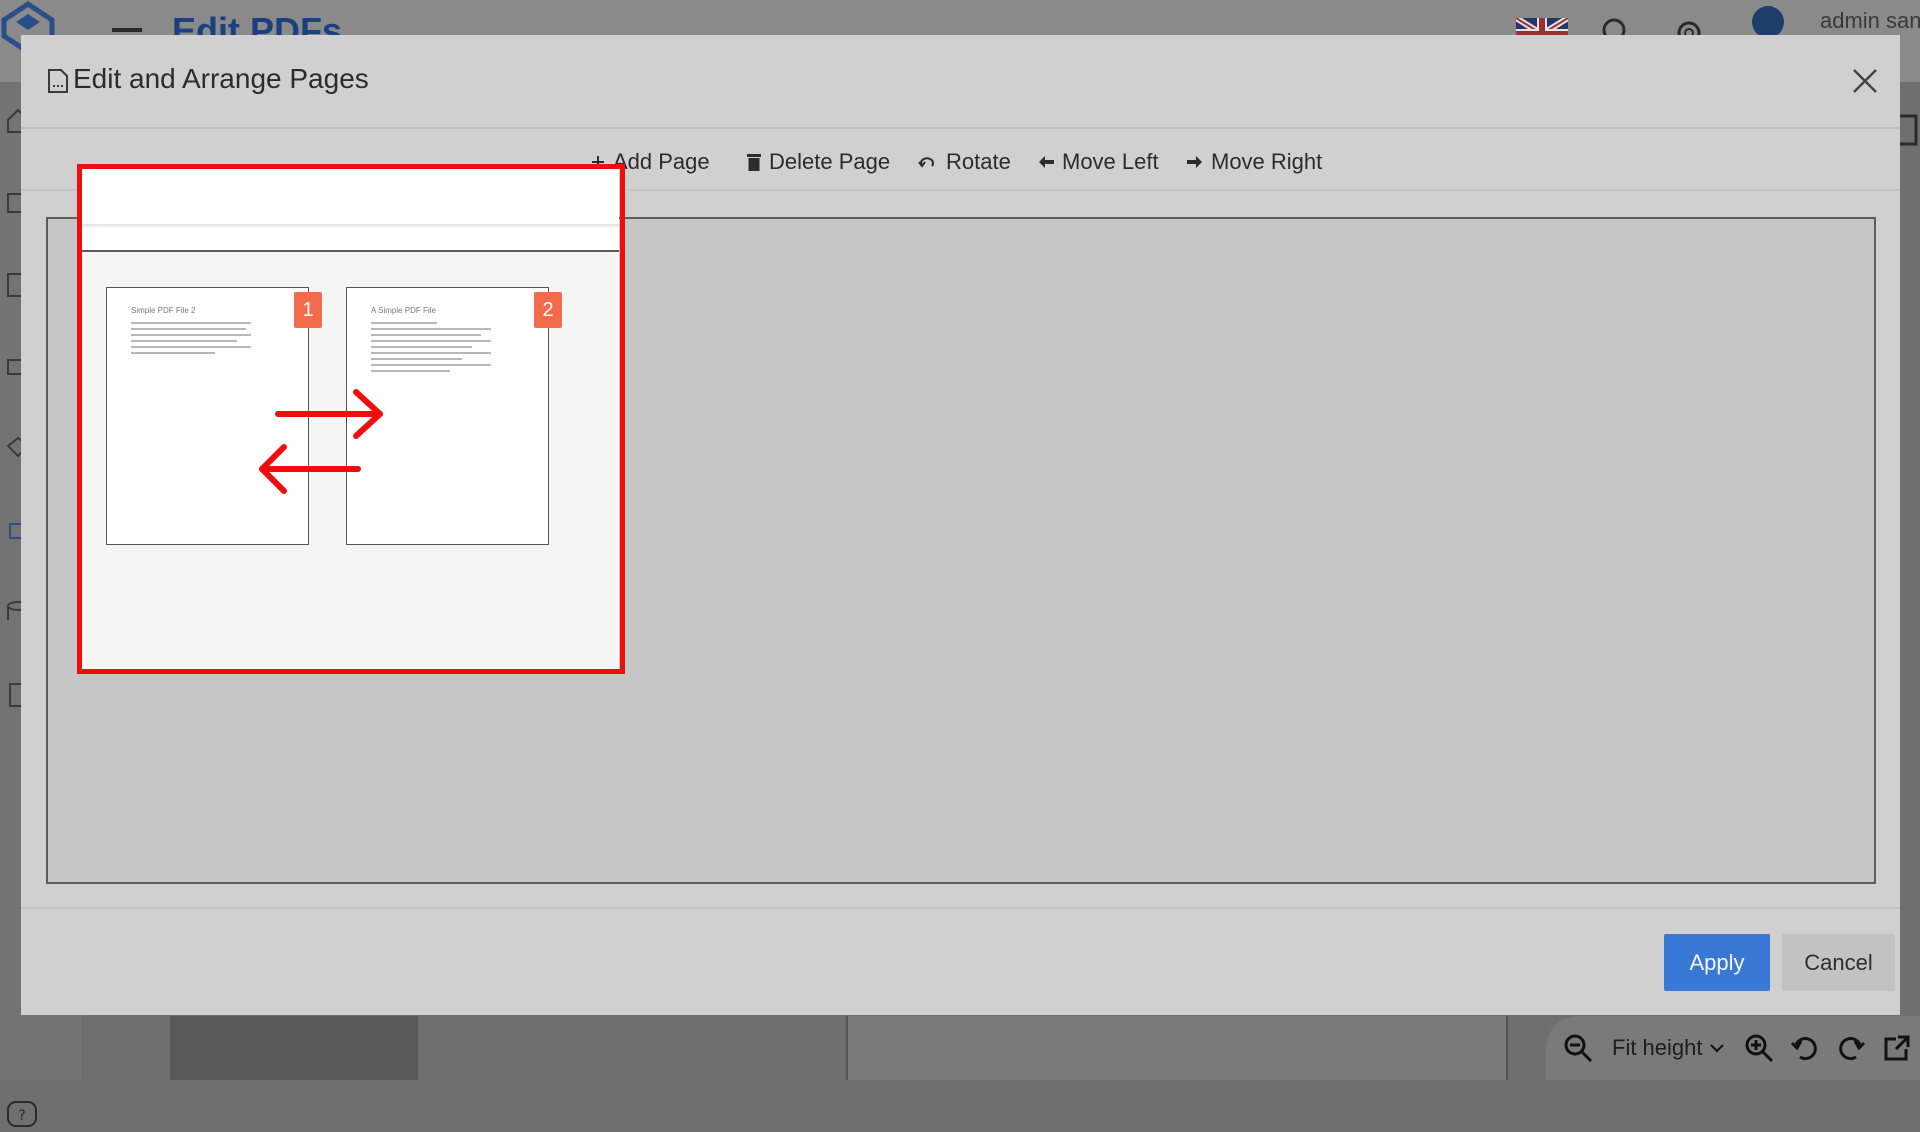  I want to click on pages-spotlight: Simple PDF File 2 1 A Simple PDF File 2, so click(349, 417).